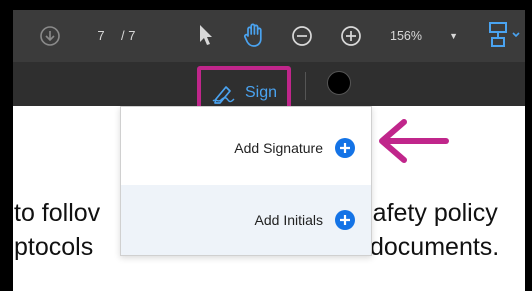 This screenshot has height=291, width=532. Describe the element at coordinates (223, 95) in the screenshot. I see `pen-sign-icon` at that location.